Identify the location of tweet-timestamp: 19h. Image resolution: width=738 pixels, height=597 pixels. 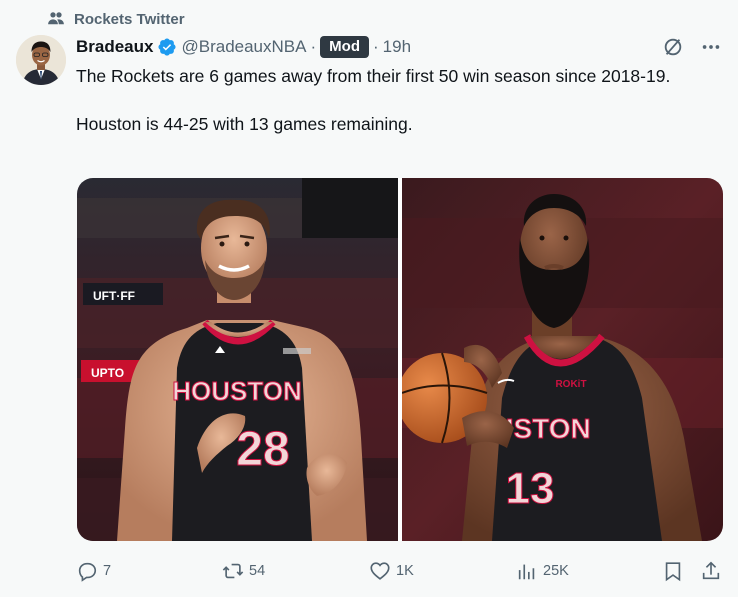
(397, 47).